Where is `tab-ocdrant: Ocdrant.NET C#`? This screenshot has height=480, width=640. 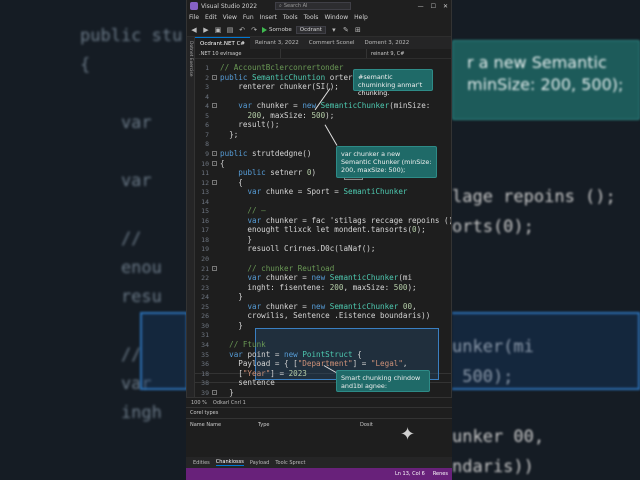
tab-ocdrant: Ocdrant.NET C# is located at coordinates (223, 43).